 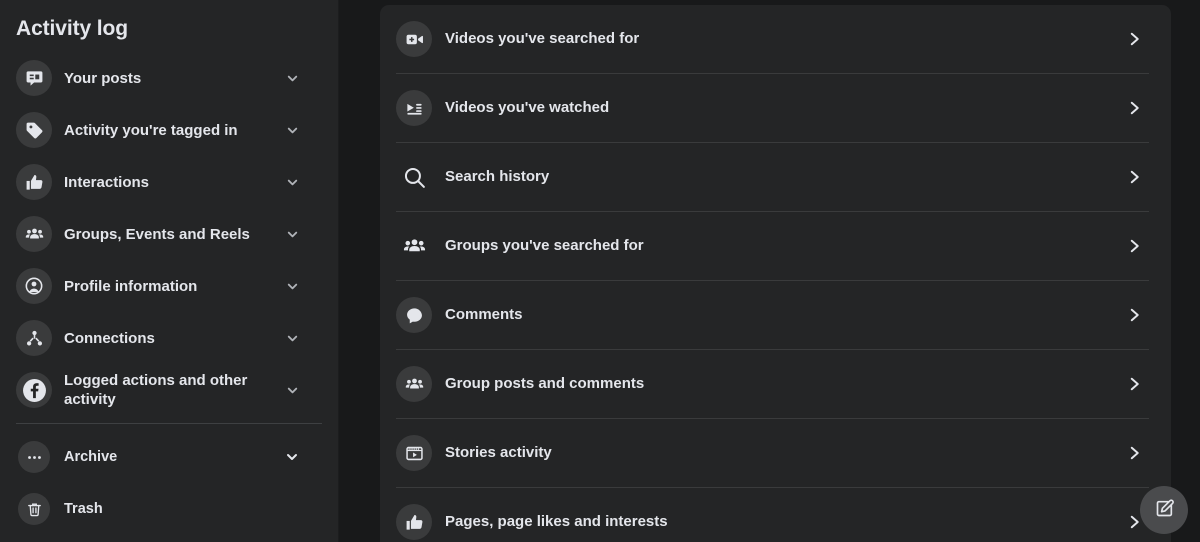 I want to click on sidebar-item-label: Interactions, so click(x=107, y=182).